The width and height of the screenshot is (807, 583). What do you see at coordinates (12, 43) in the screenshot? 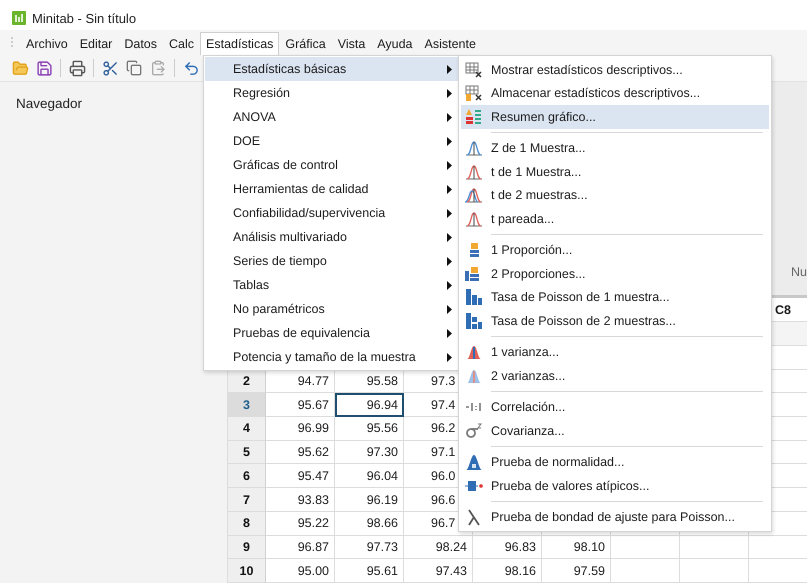
I see `grip-icon` at bounding box center [12, 43].